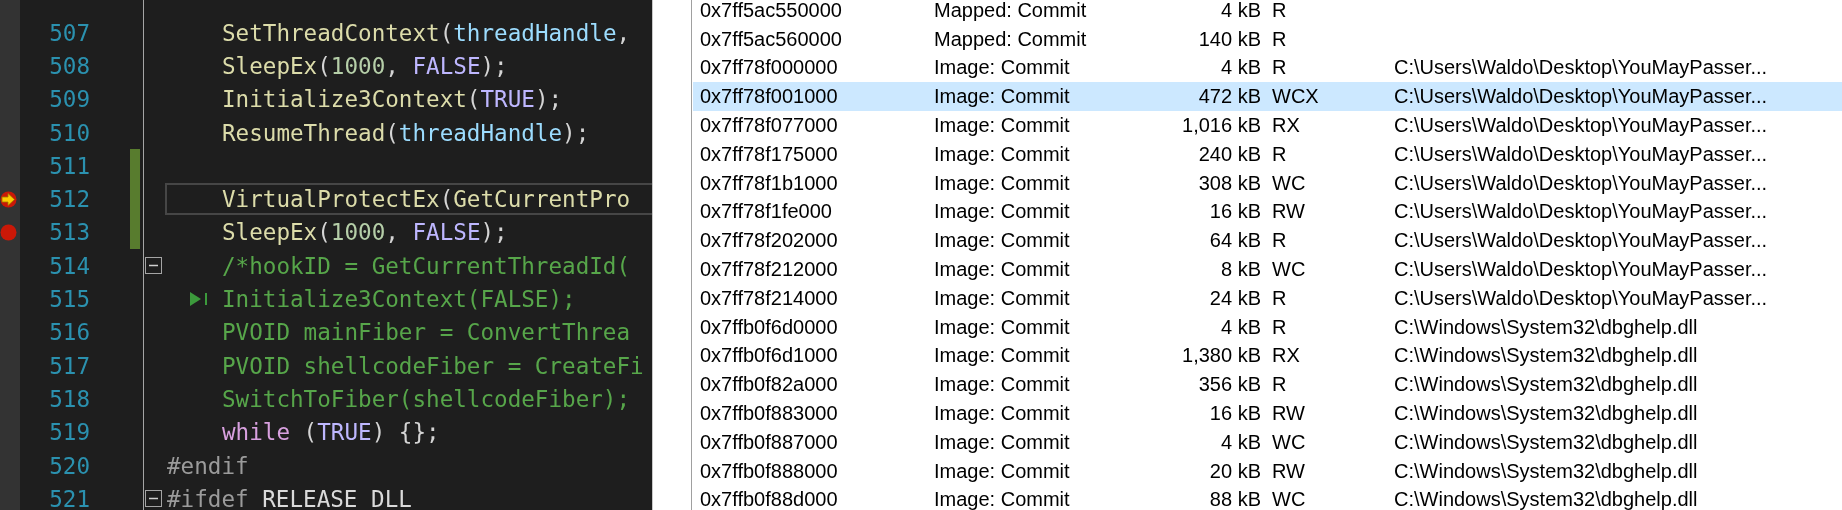 The width and height of the screenshot is (1842, 510). What do you see at coordinates (1221, 356) in the screenshot?
I see `table-cell-text: 1,380 kB` at bounding box center [1221, 356].